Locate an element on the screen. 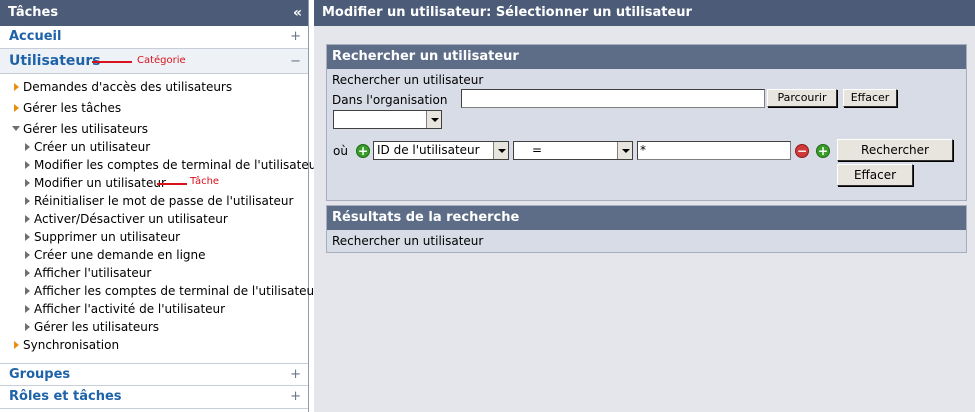  tasks-pane-title: Tâches is located at coordinates (33, 12).